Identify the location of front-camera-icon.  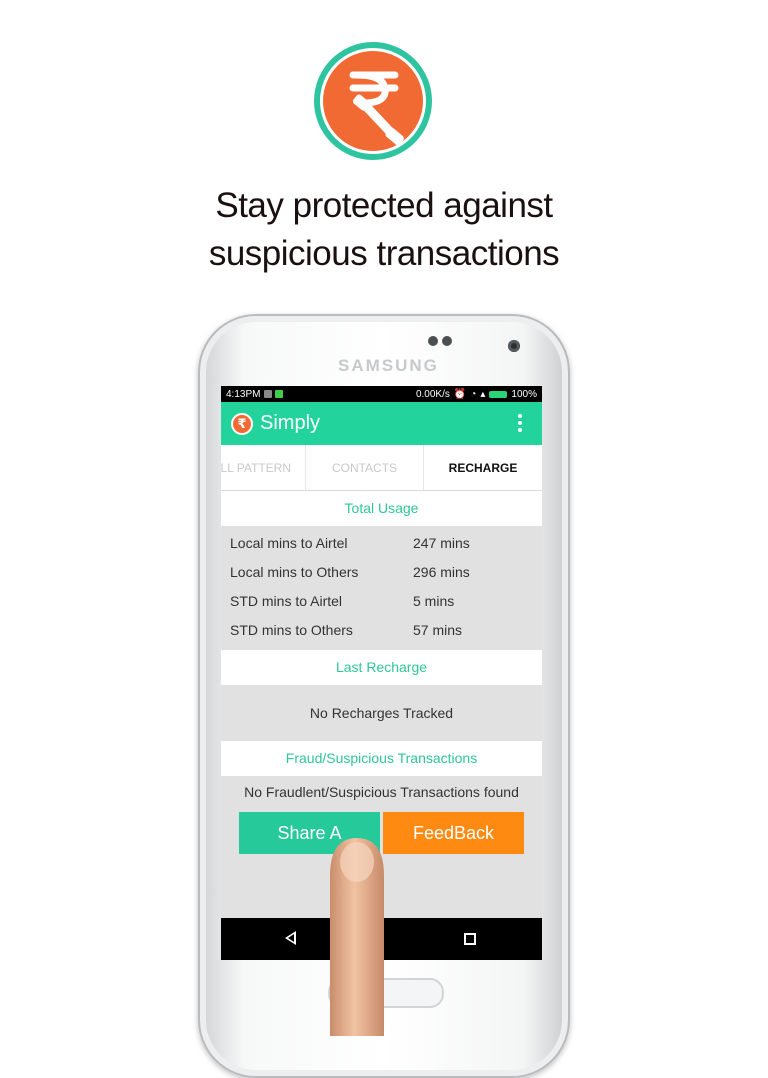
(514, 346).